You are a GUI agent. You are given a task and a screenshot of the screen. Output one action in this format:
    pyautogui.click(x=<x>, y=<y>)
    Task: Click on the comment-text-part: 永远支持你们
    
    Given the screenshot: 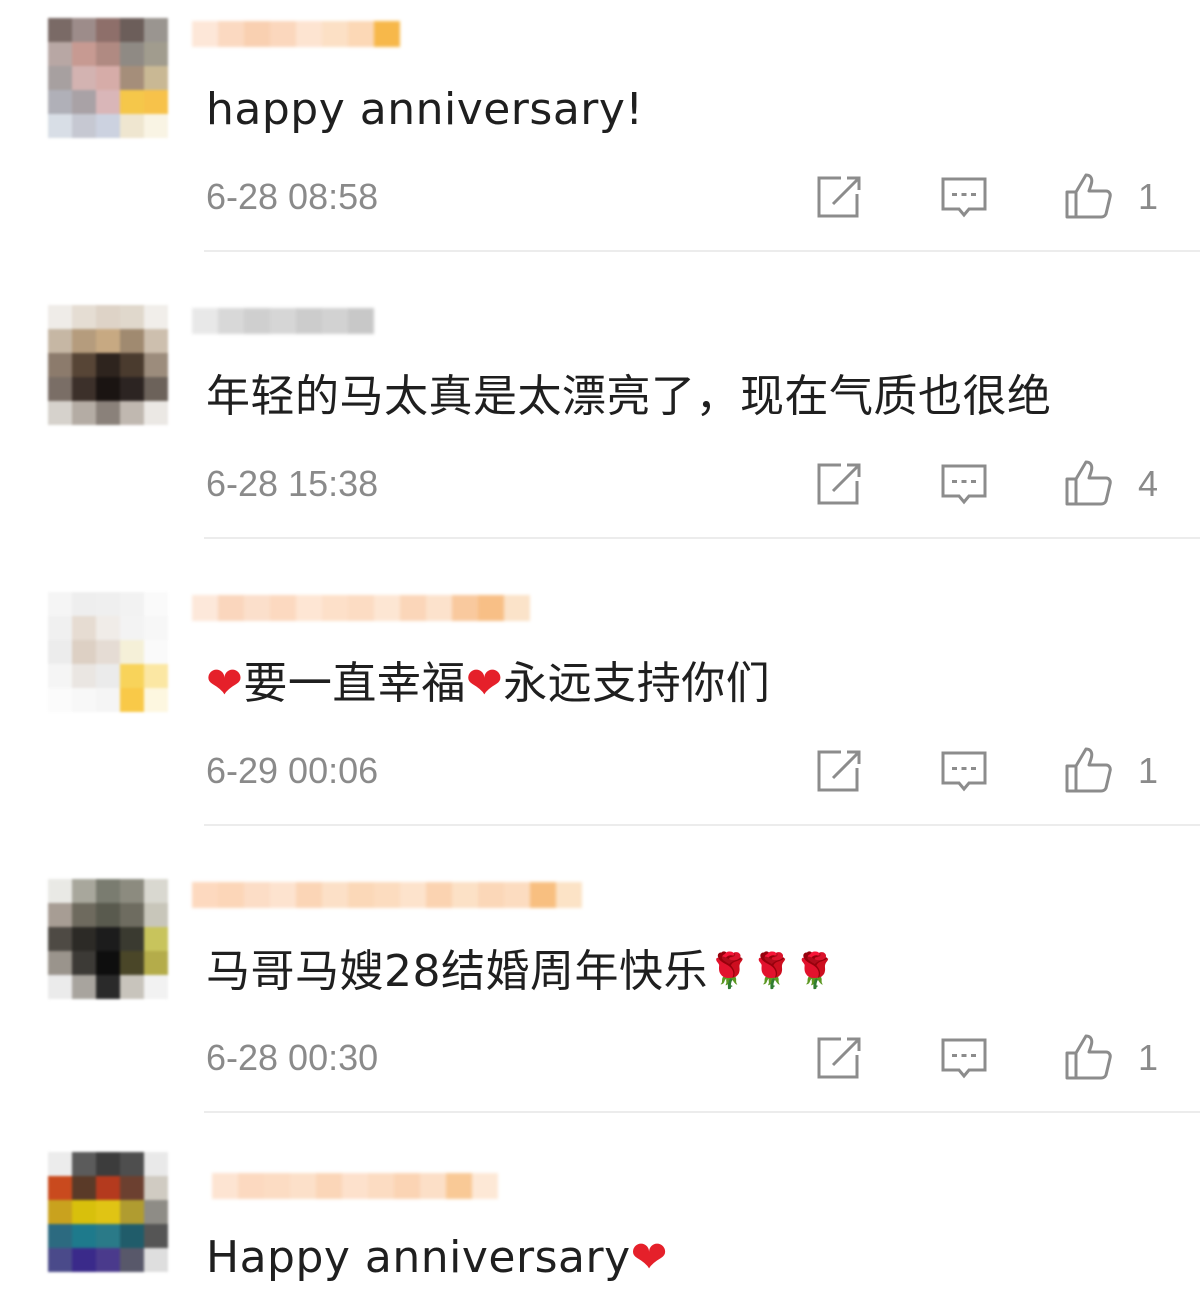 What is the action you would take?
    pyautogui.click(x=637, y=683)
    